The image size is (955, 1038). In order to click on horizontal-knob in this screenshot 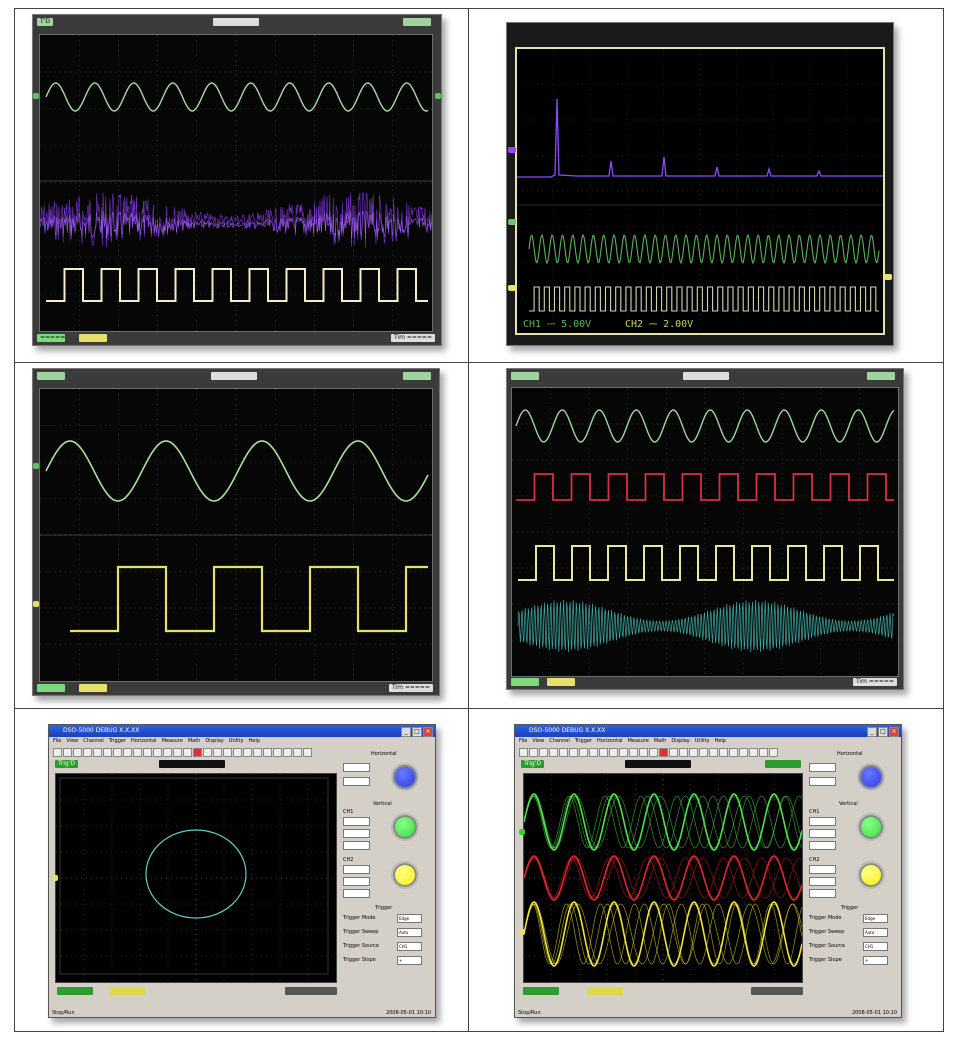, I will do `click(405, 777)`.